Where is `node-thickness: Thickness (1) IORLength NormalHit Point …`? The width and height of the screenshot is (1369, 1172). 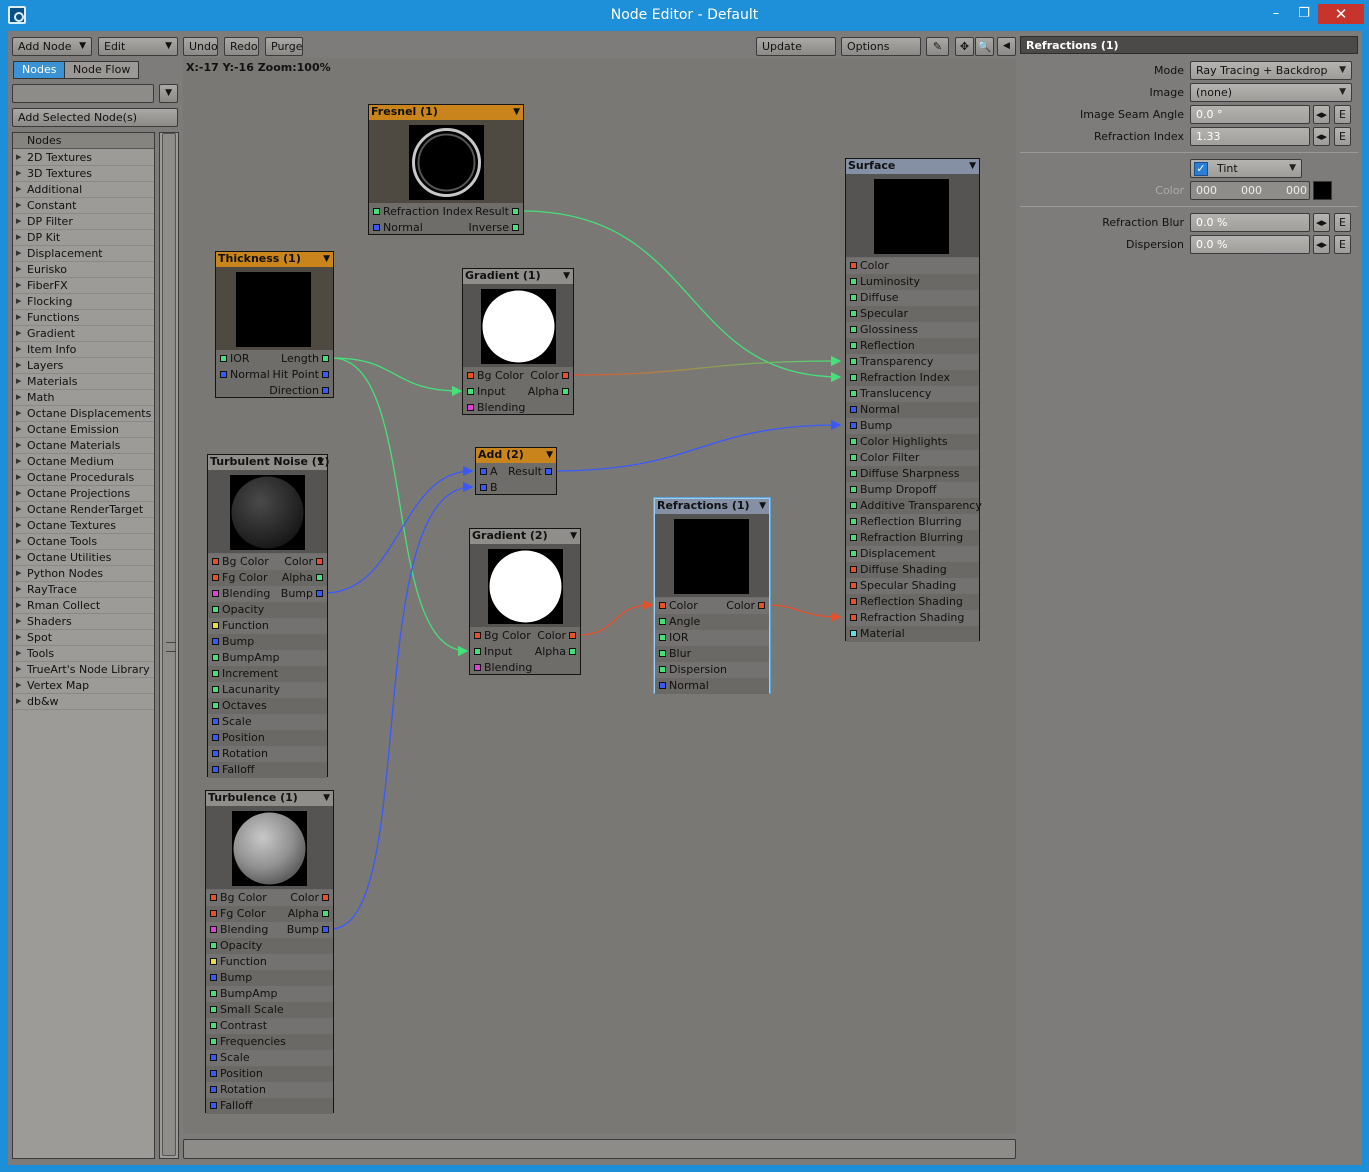
node-thickness: Thickness (1) IORLength NormalHit Point … is located at coordinates (274, 324).